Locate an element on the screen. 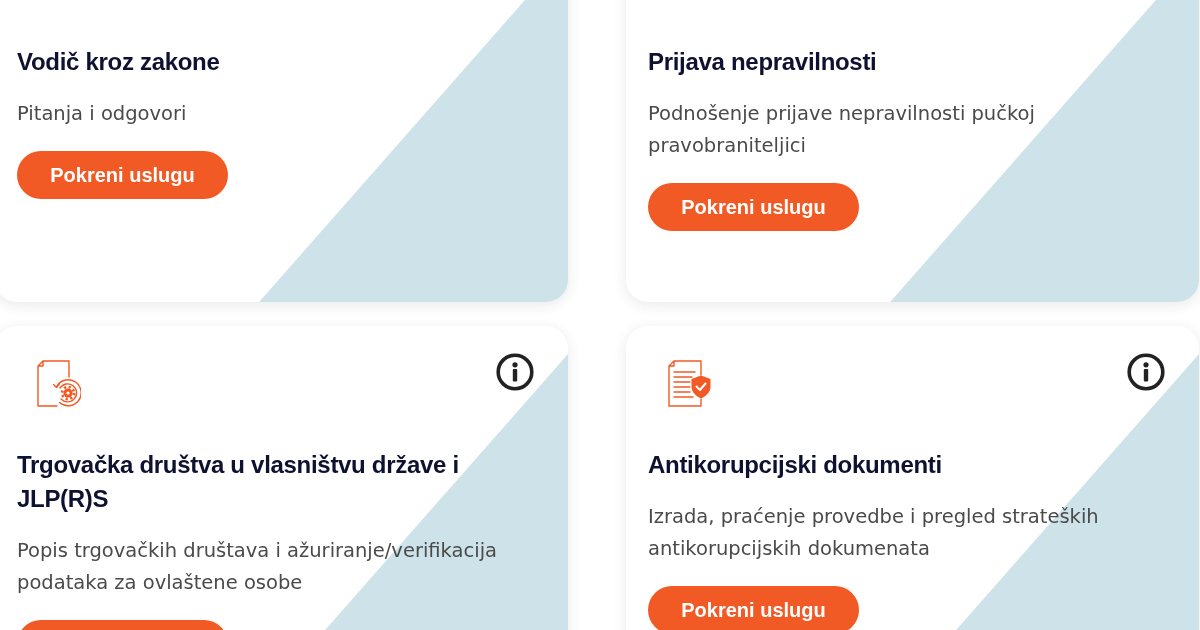  card-title: Prijava nepravilnosti is located at coordinates (763, 62).